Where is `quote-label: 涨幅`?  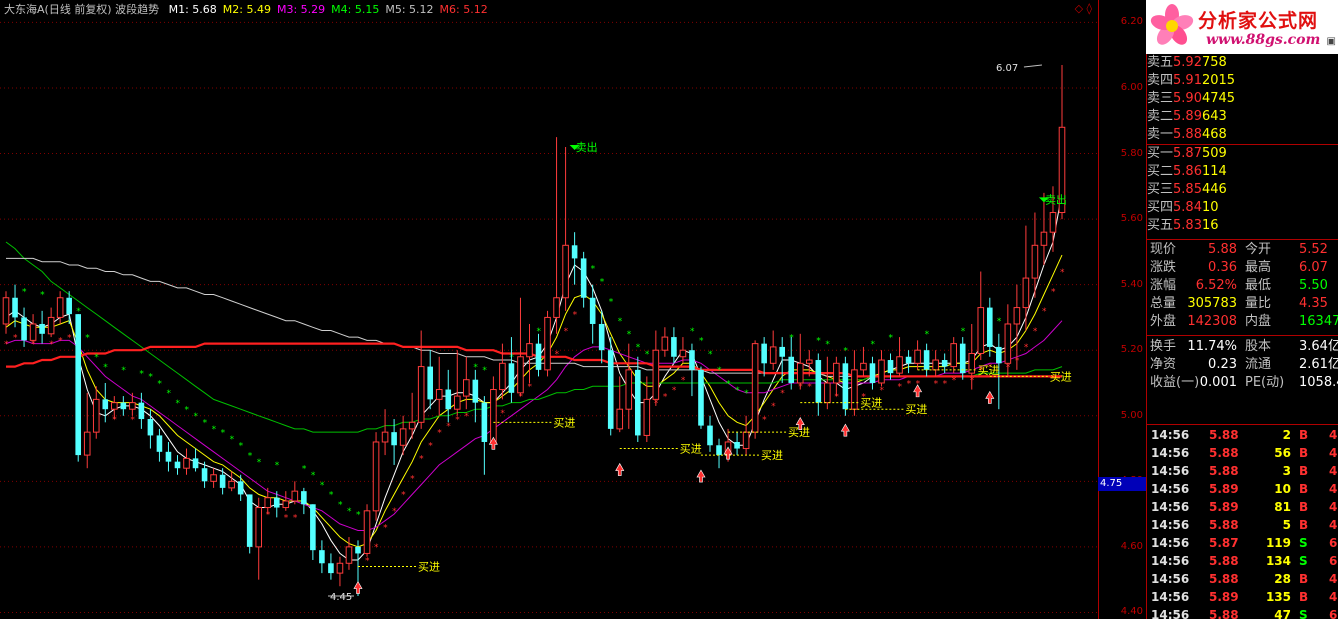
quote-label: 涨幅 is located at coordinates (1163, 285).